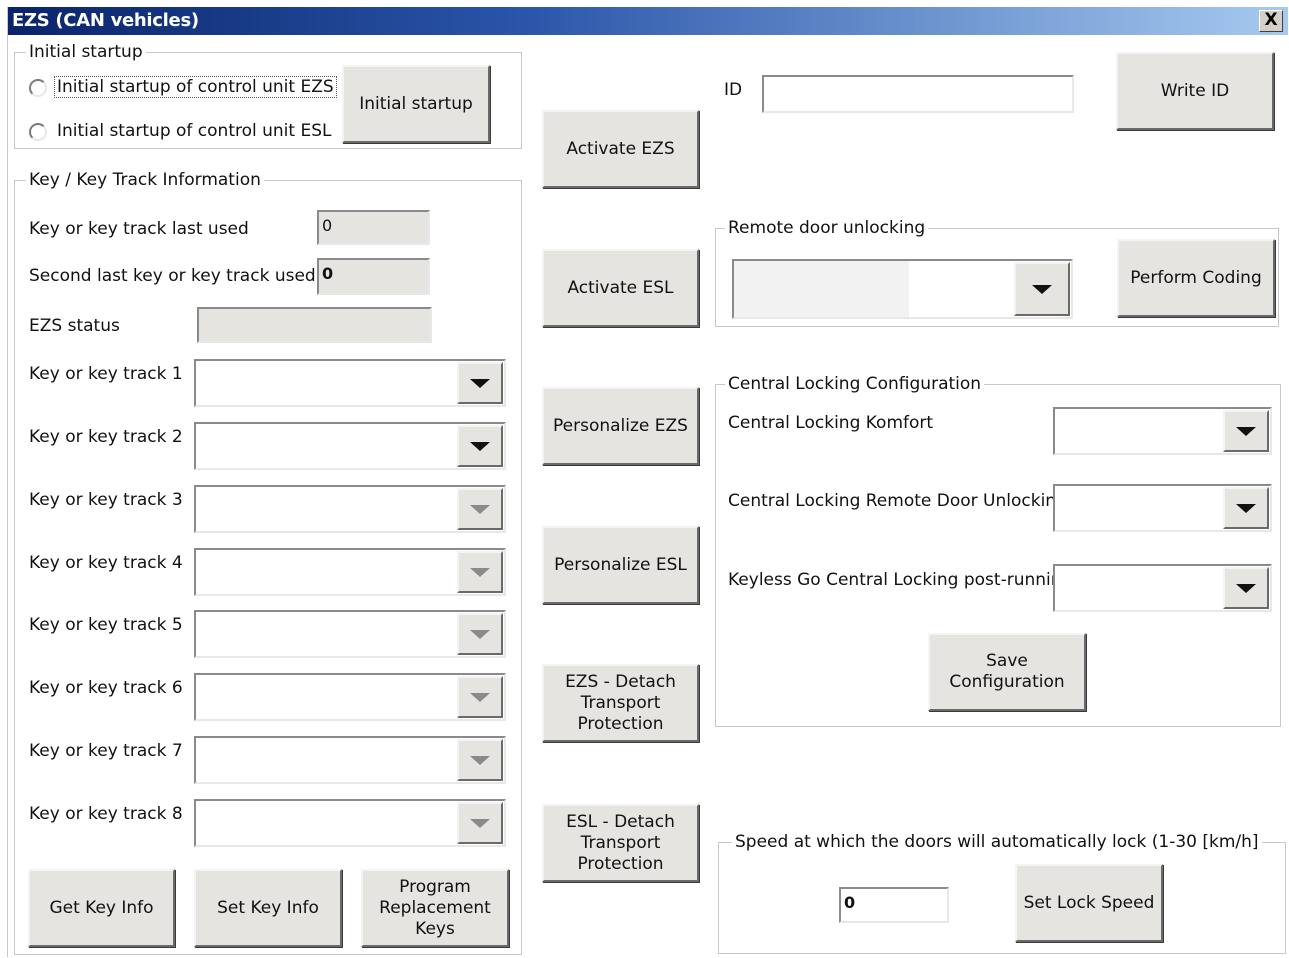 The height and width of the screenshot is (958, 1289). Describe the element at coordinates (106, 374) in the screenshot. I see `key-track-1-label: Key or key track 1` at that location.